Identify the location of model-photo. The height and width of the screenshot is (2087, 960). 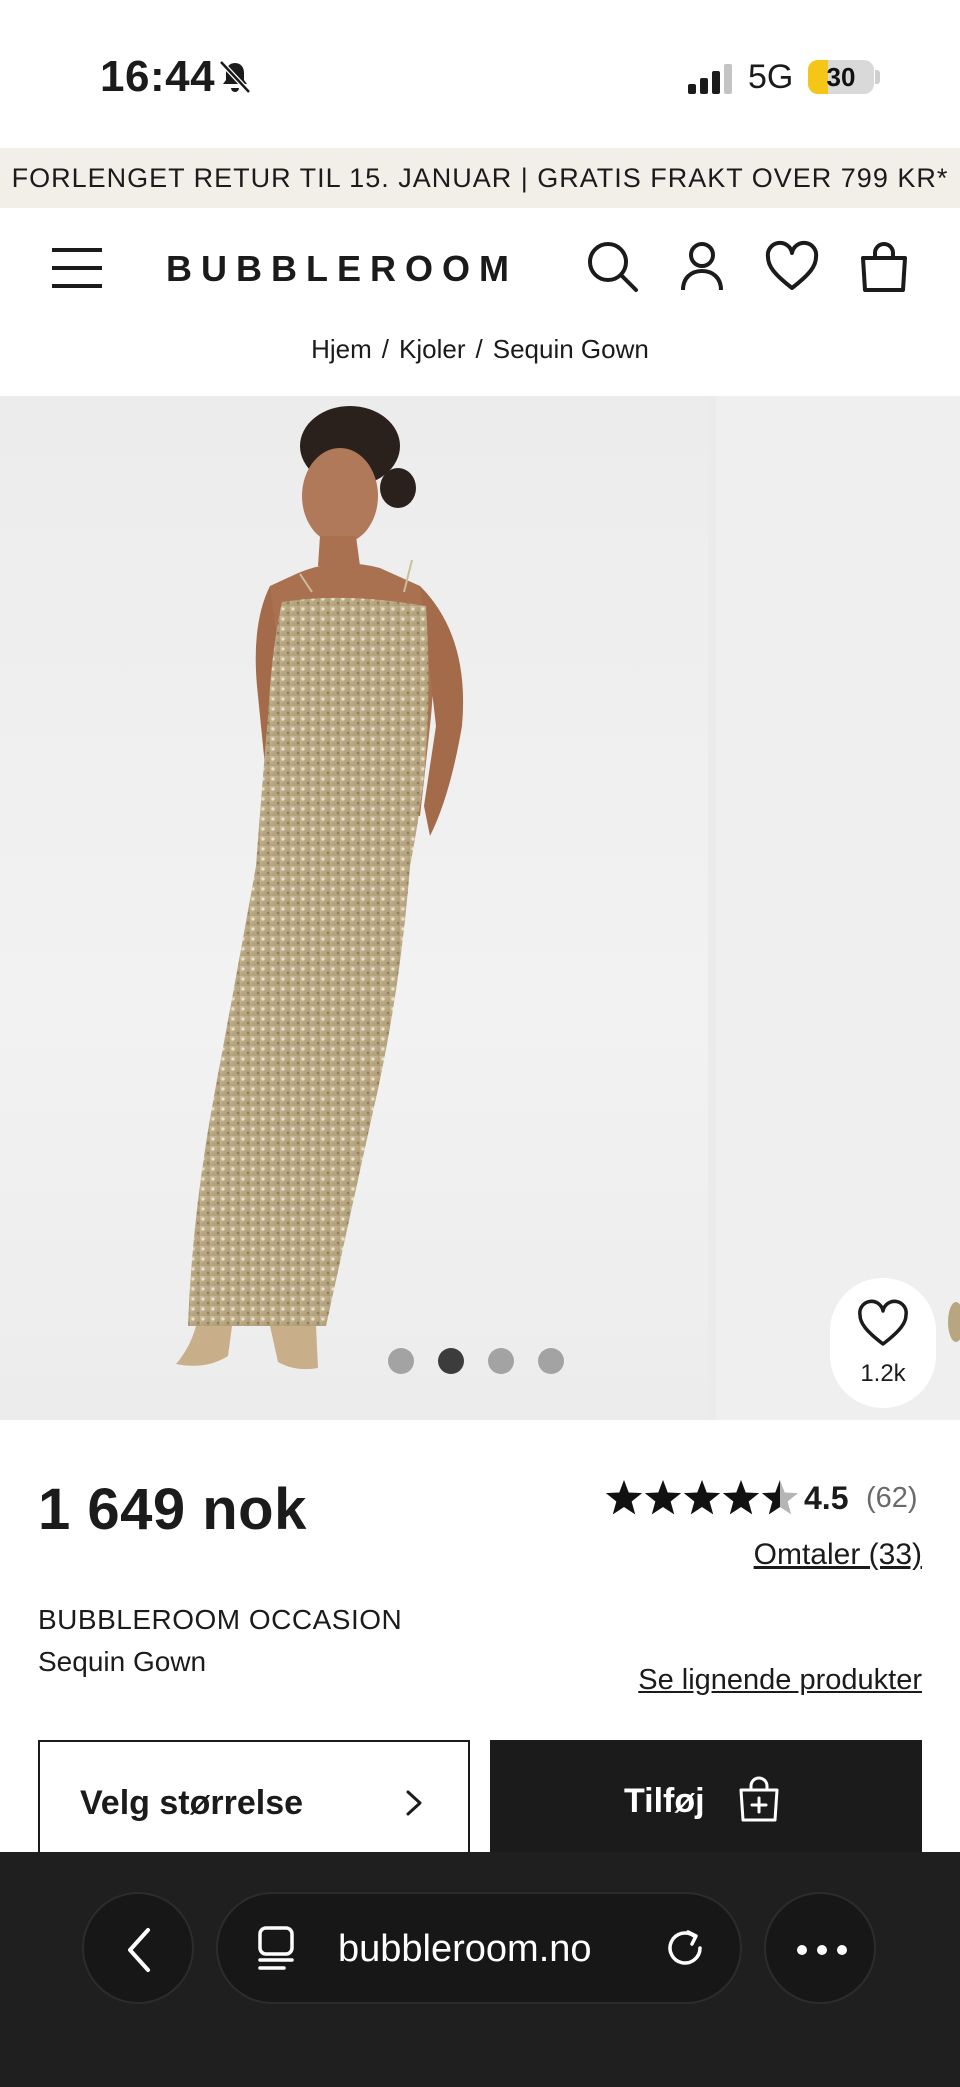
(320, 888).